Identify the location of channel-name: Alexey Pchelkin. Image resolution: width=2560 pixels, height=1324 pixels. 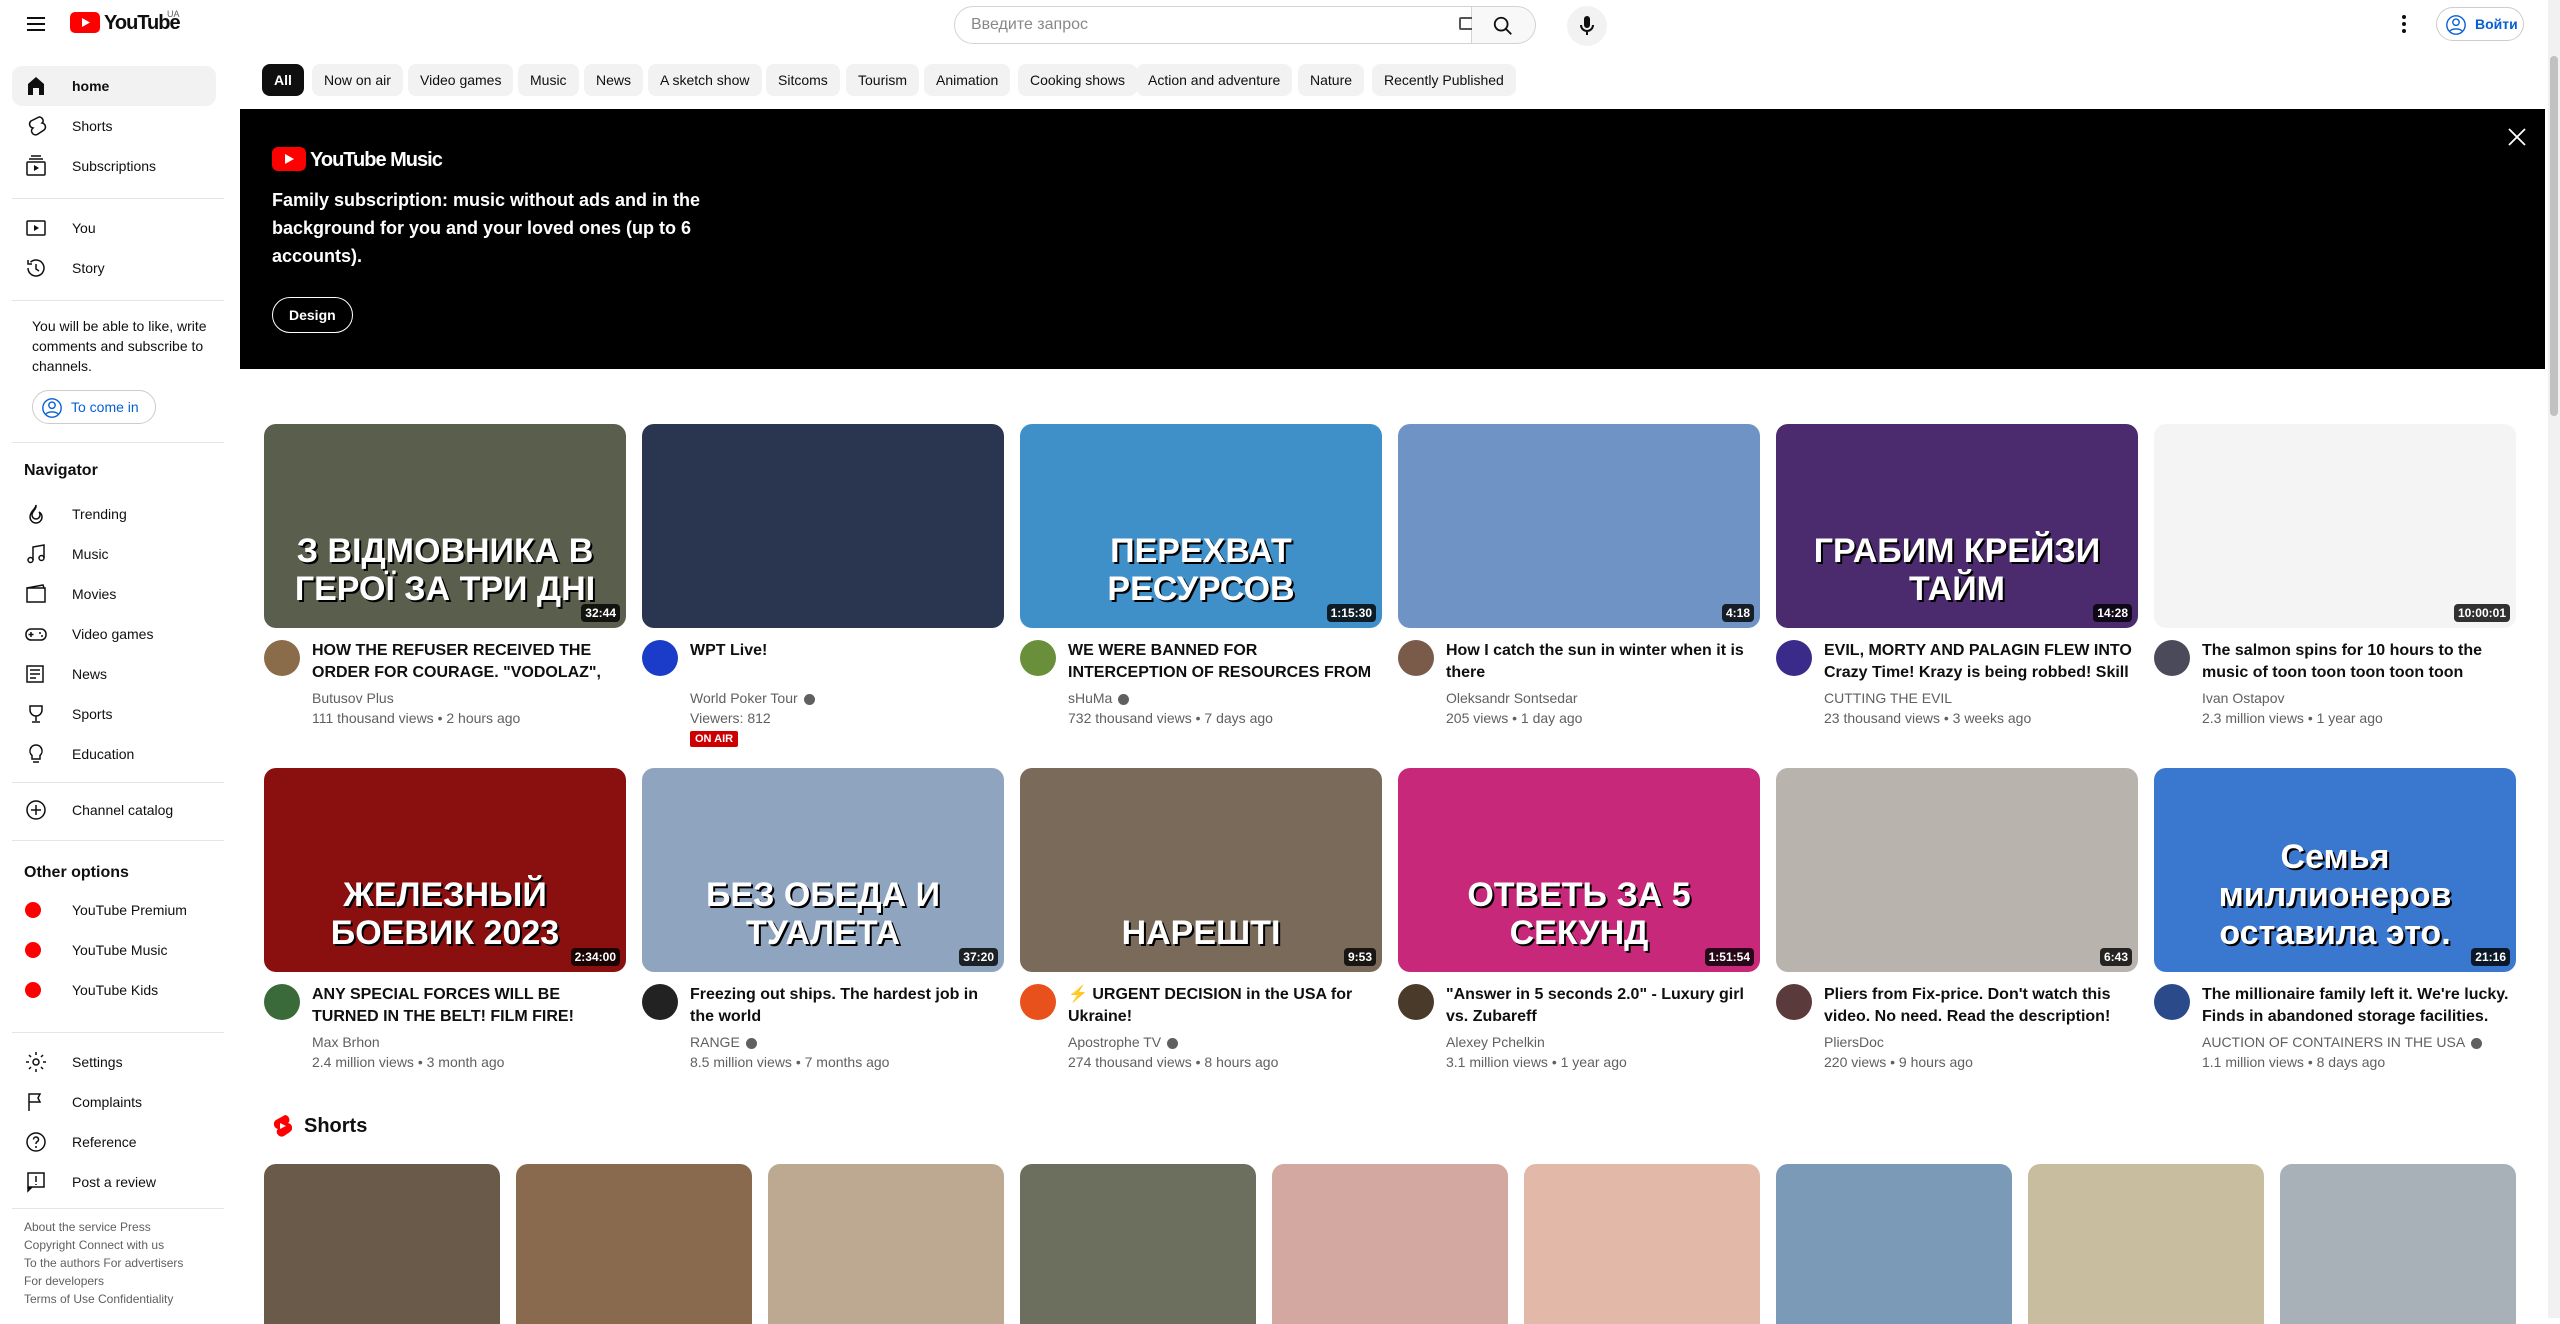
(1495, 1042).